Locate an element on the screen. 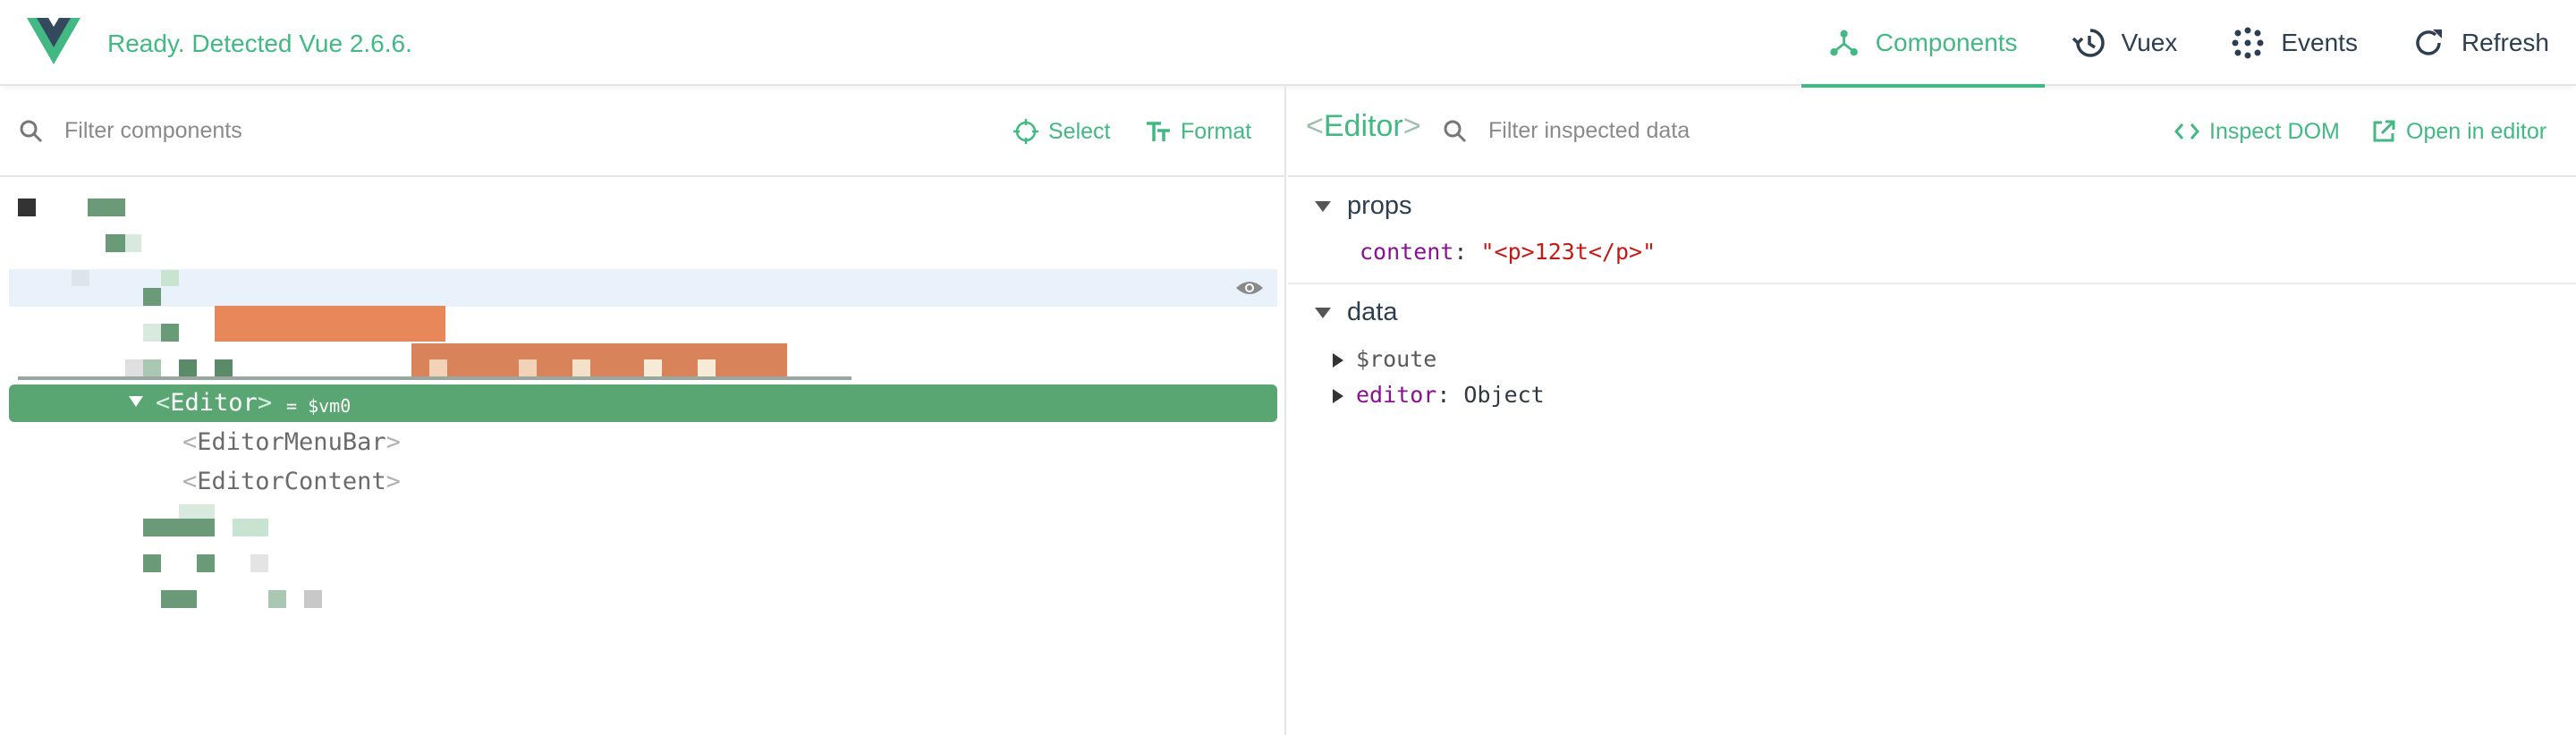 The image size is (2576, 735). select-label: Select is located at coordinates (1079, 131).